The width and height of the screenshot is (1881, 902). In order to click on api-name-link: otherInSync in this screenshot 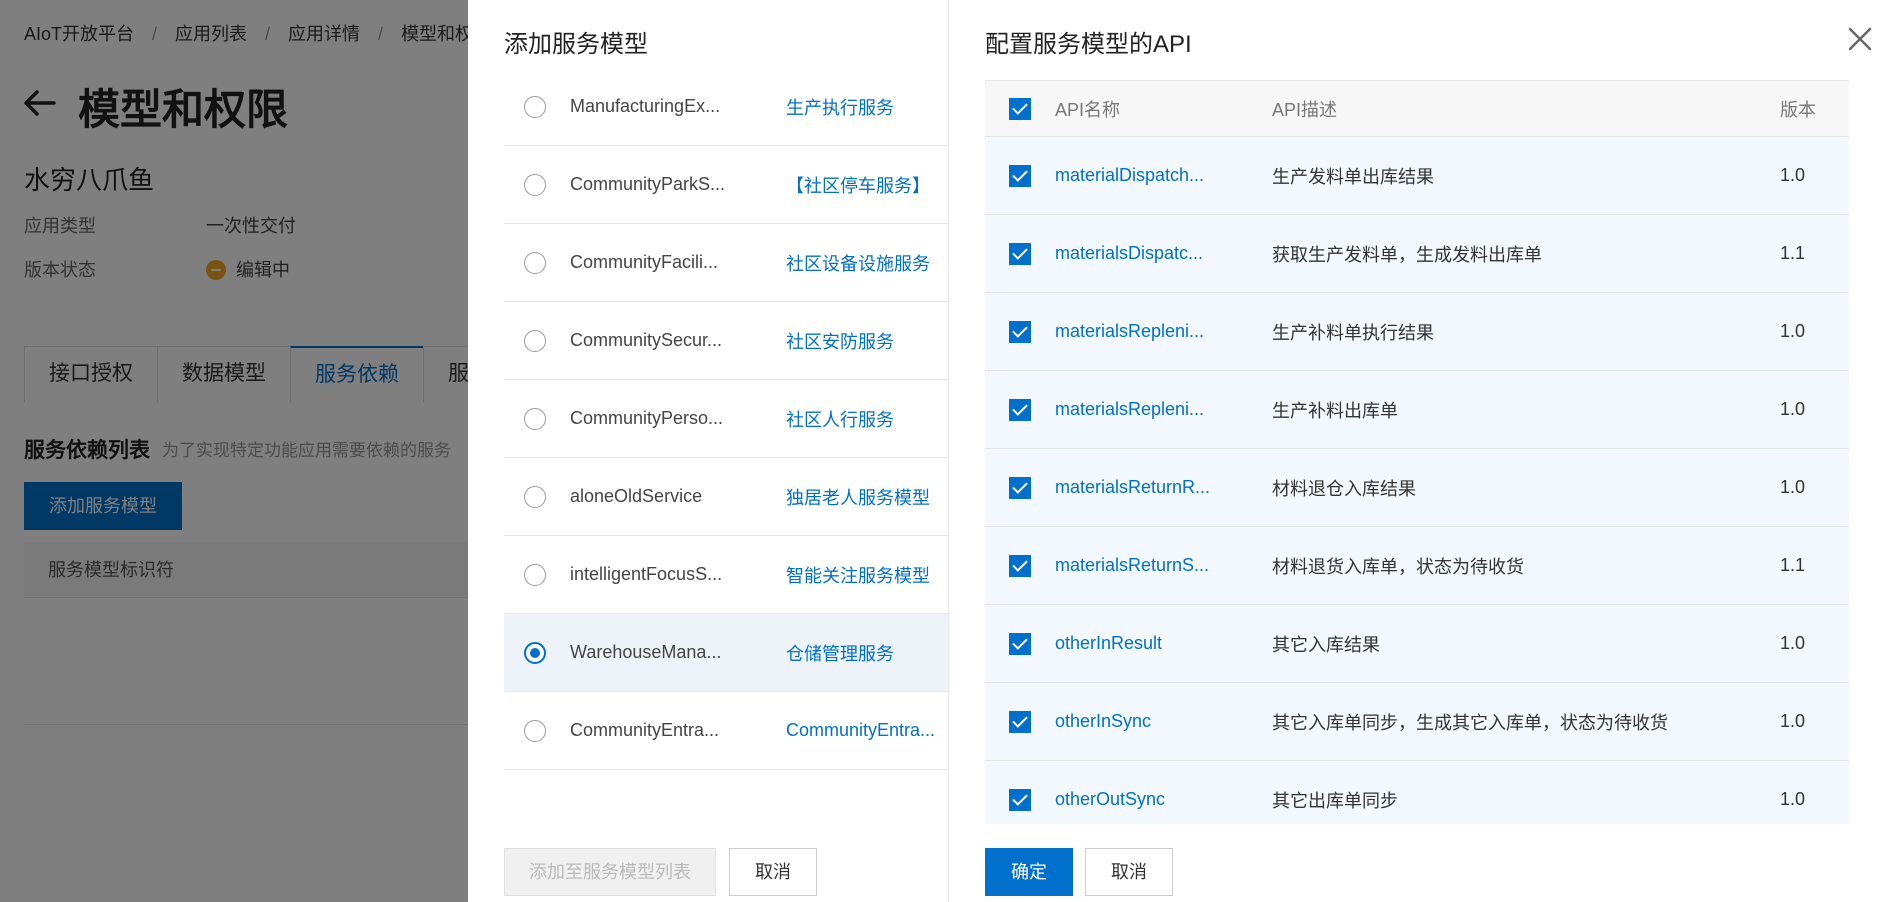, I will do `click(1163, 721)`.